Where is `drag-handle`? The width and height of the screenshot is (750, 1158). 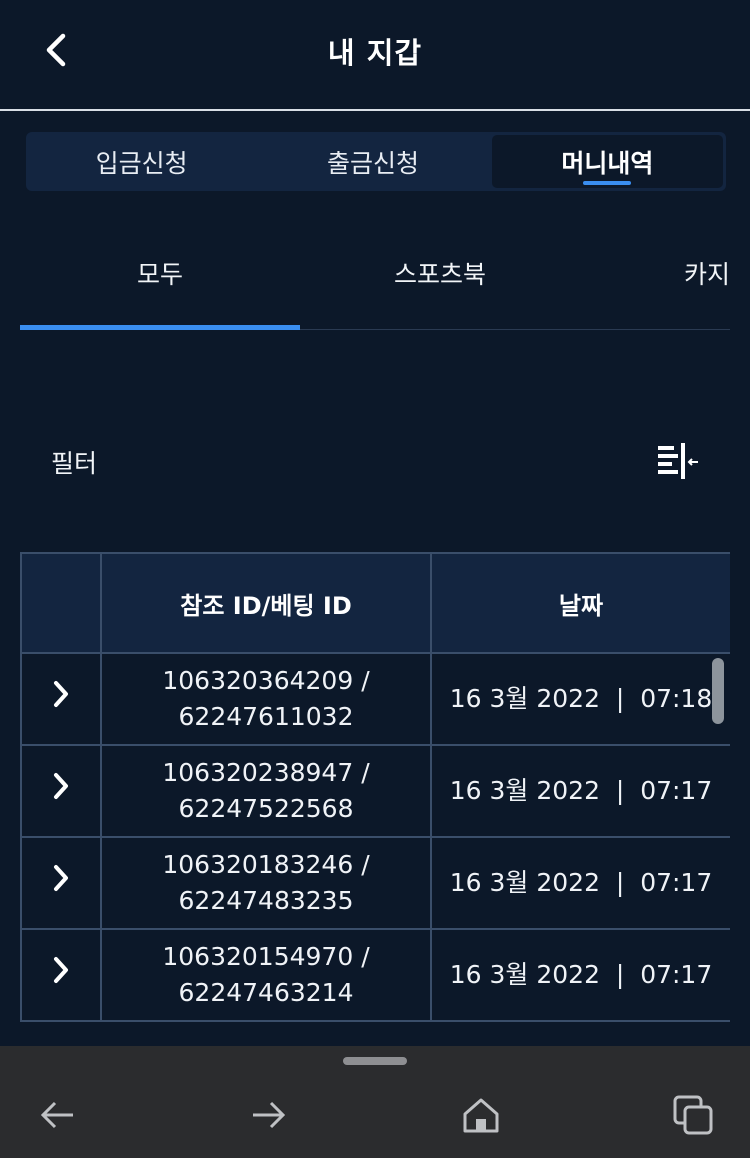
drag-handle is located at coordinates (375, 1061).